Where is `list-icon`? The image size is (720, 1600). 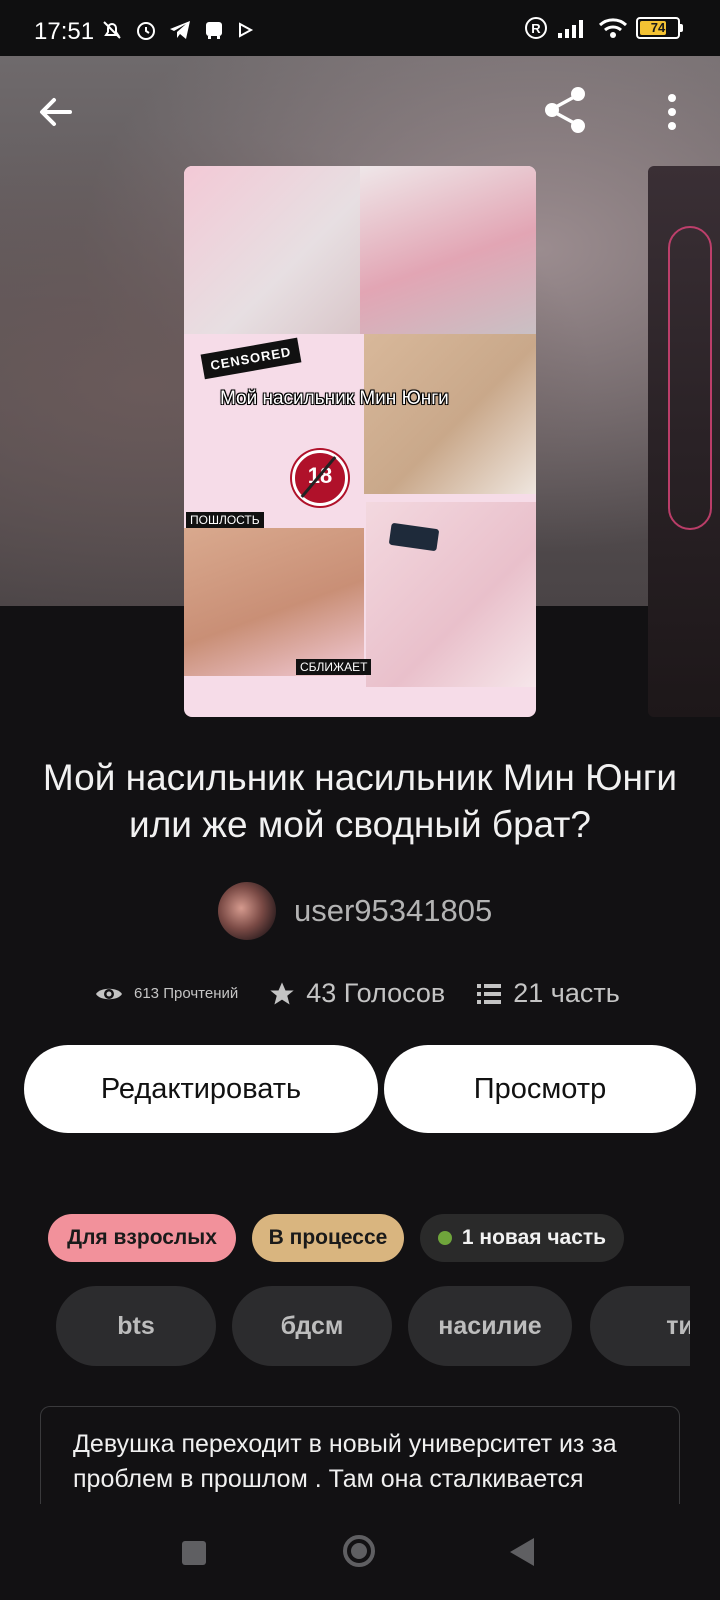 list-icon is located at coordinates (489, 993).